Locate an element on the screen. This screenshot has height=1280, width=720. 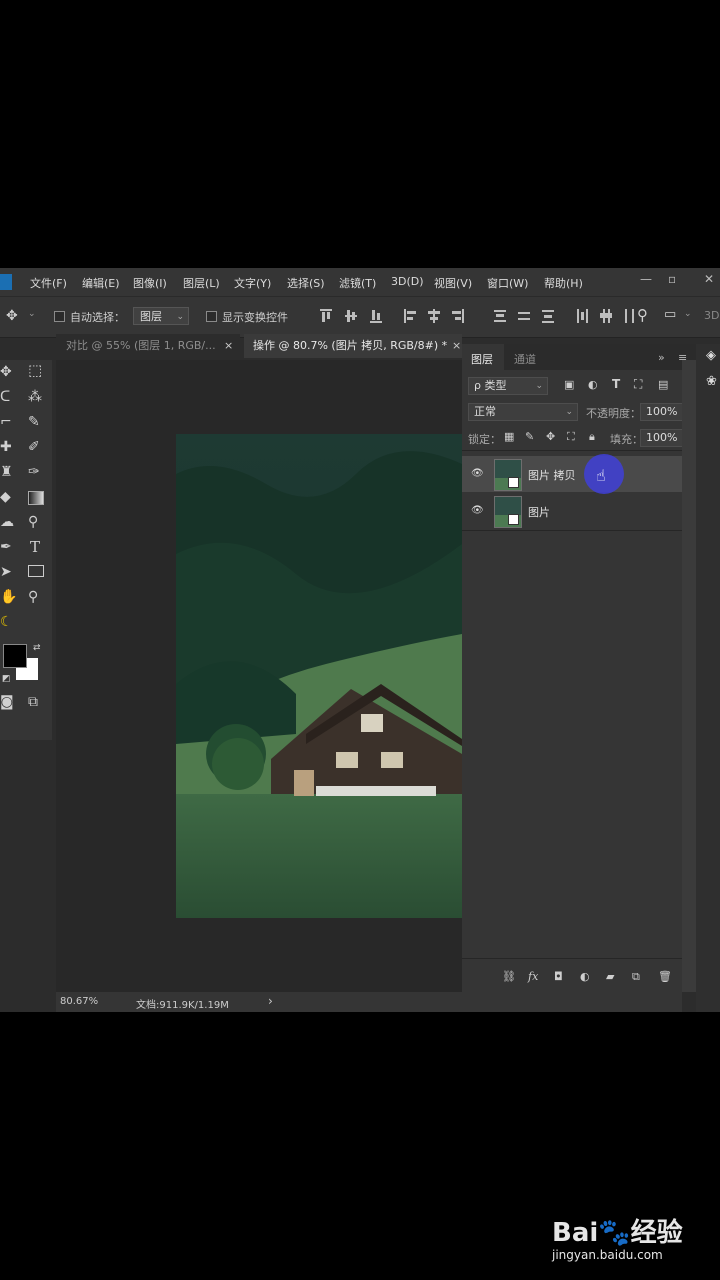
quick-mask-icon: ◙ is located at coordinates (7, 702).